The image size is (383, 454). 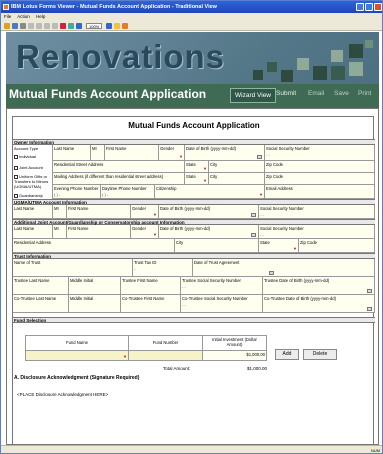 I want to click on joint-mi-field: MI, so click(x=60, y=232).